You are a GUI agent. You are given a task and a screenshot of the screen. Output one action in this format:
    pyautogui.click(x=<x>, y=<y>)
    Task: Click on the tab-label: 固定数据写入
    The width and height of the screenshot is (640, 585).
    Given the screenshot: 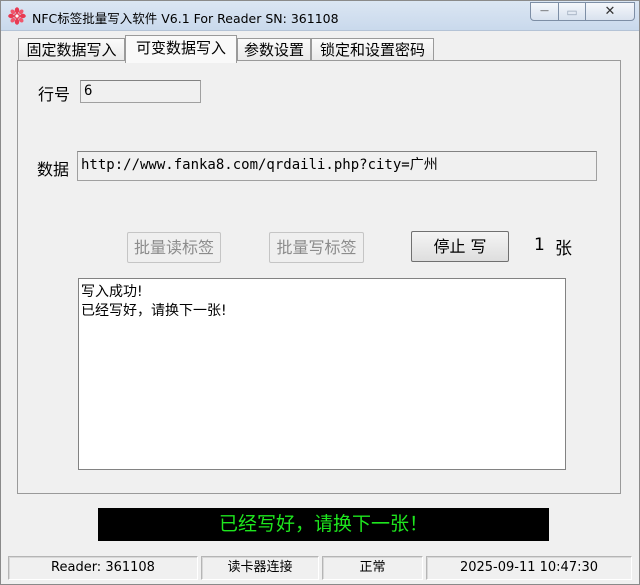 What is the action you would take?
    pyautogui.click(x=71, y=50)
    